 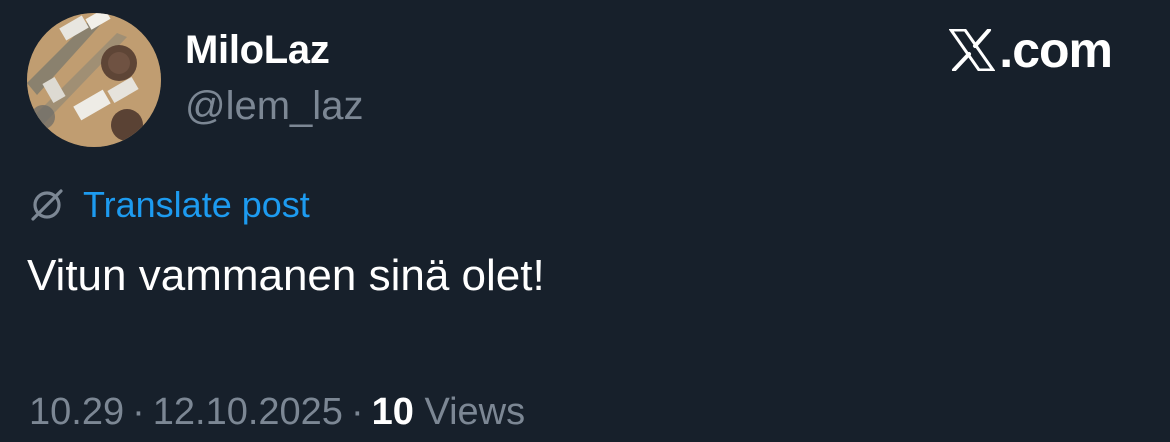 What do you see at coordinates (393, 412) in the screenshot?
I see `views-count: 10` at bounding box center [393, 412].